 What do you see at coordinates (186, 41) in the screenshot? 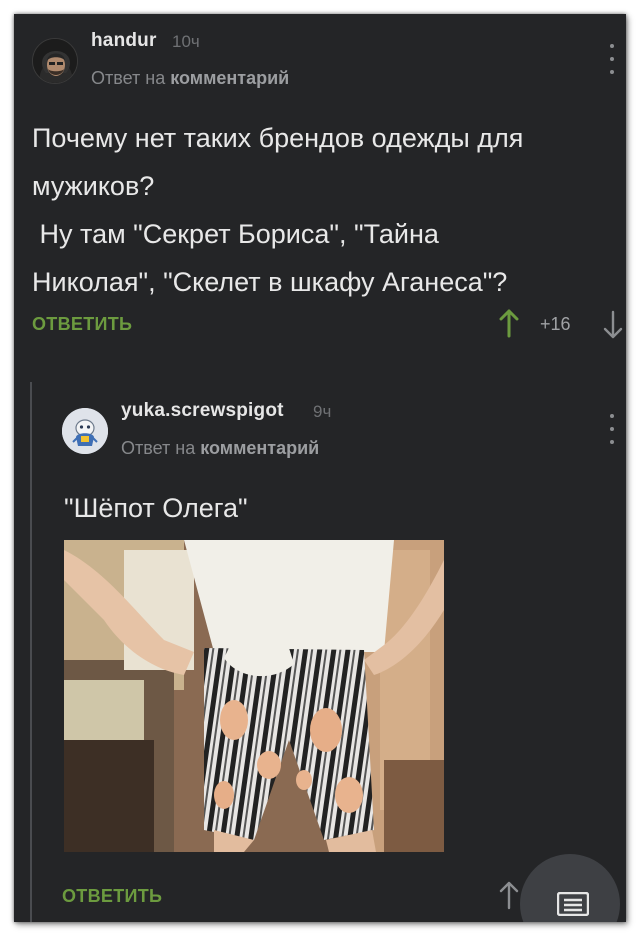
I see `comment-time: 10ч` at bounding box center [186, 41].